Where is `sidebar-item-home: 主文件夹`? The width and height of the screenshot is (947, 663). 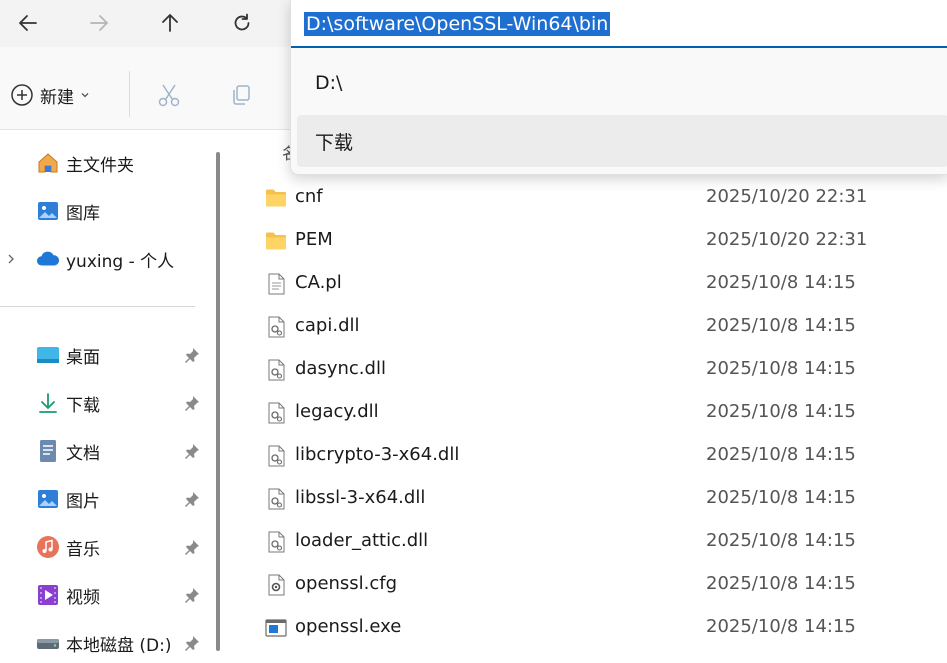
sidebar-item-home: 主文件夹 is located at coordinates (102, 163).